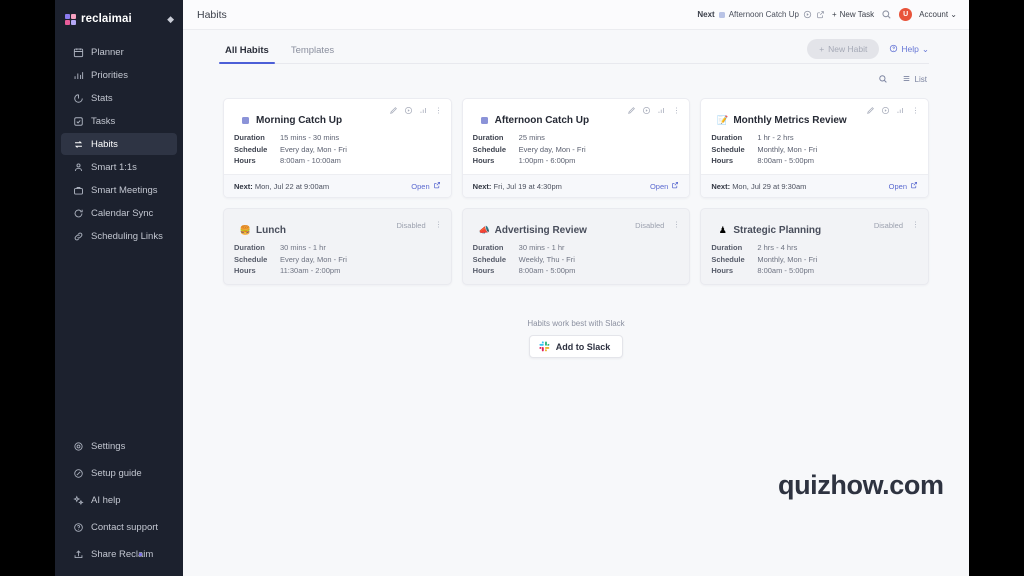  What do you see at coordinates (247, 54) in the screenshot?
I see `tab-all-habits: All Habits` at bounding box center [247, 54].